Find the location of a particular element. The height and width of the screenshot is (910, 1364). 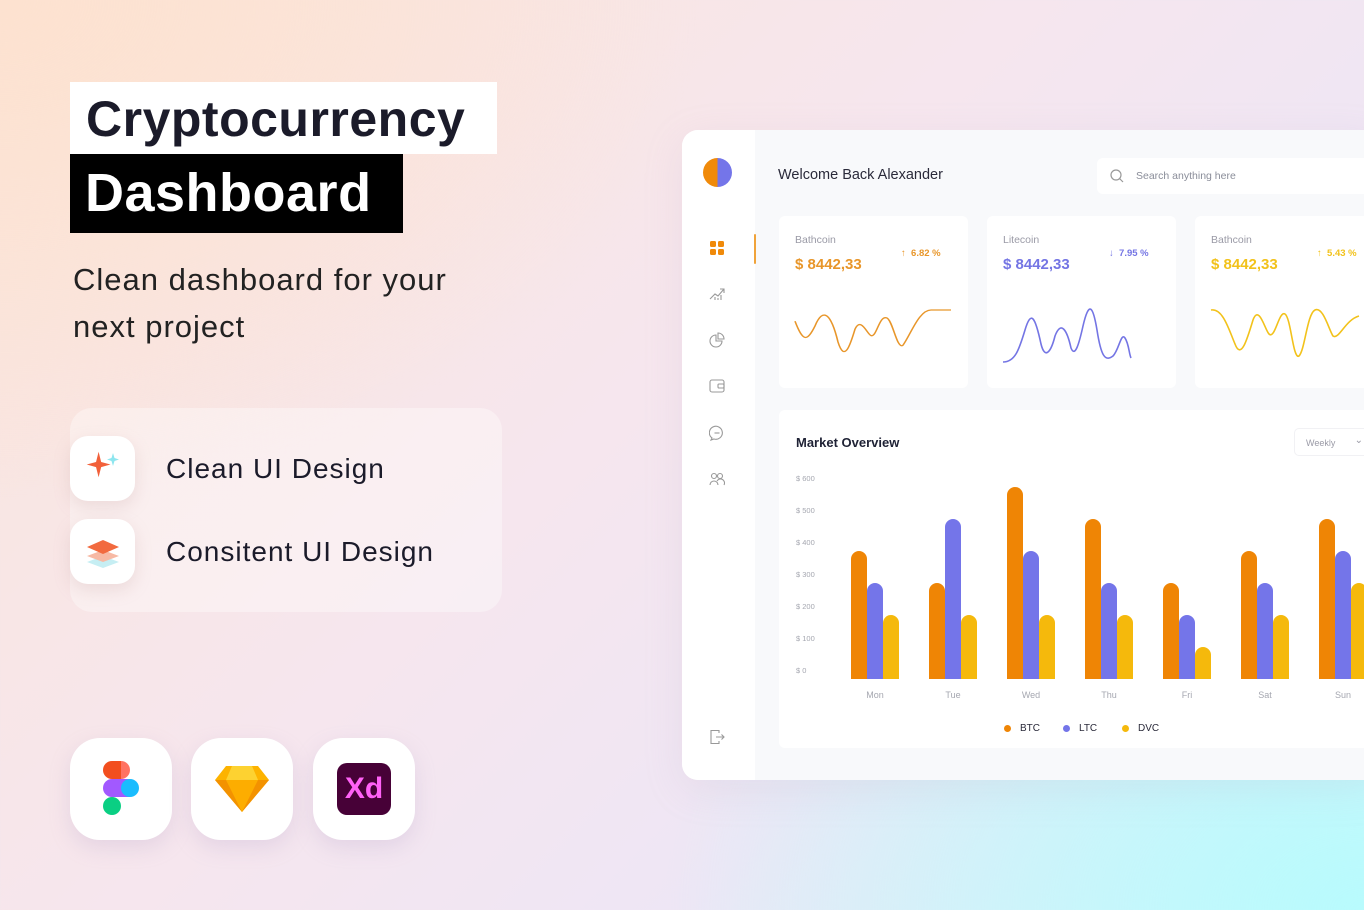

sidebar-item-trends is located at coordinates (717, 294).